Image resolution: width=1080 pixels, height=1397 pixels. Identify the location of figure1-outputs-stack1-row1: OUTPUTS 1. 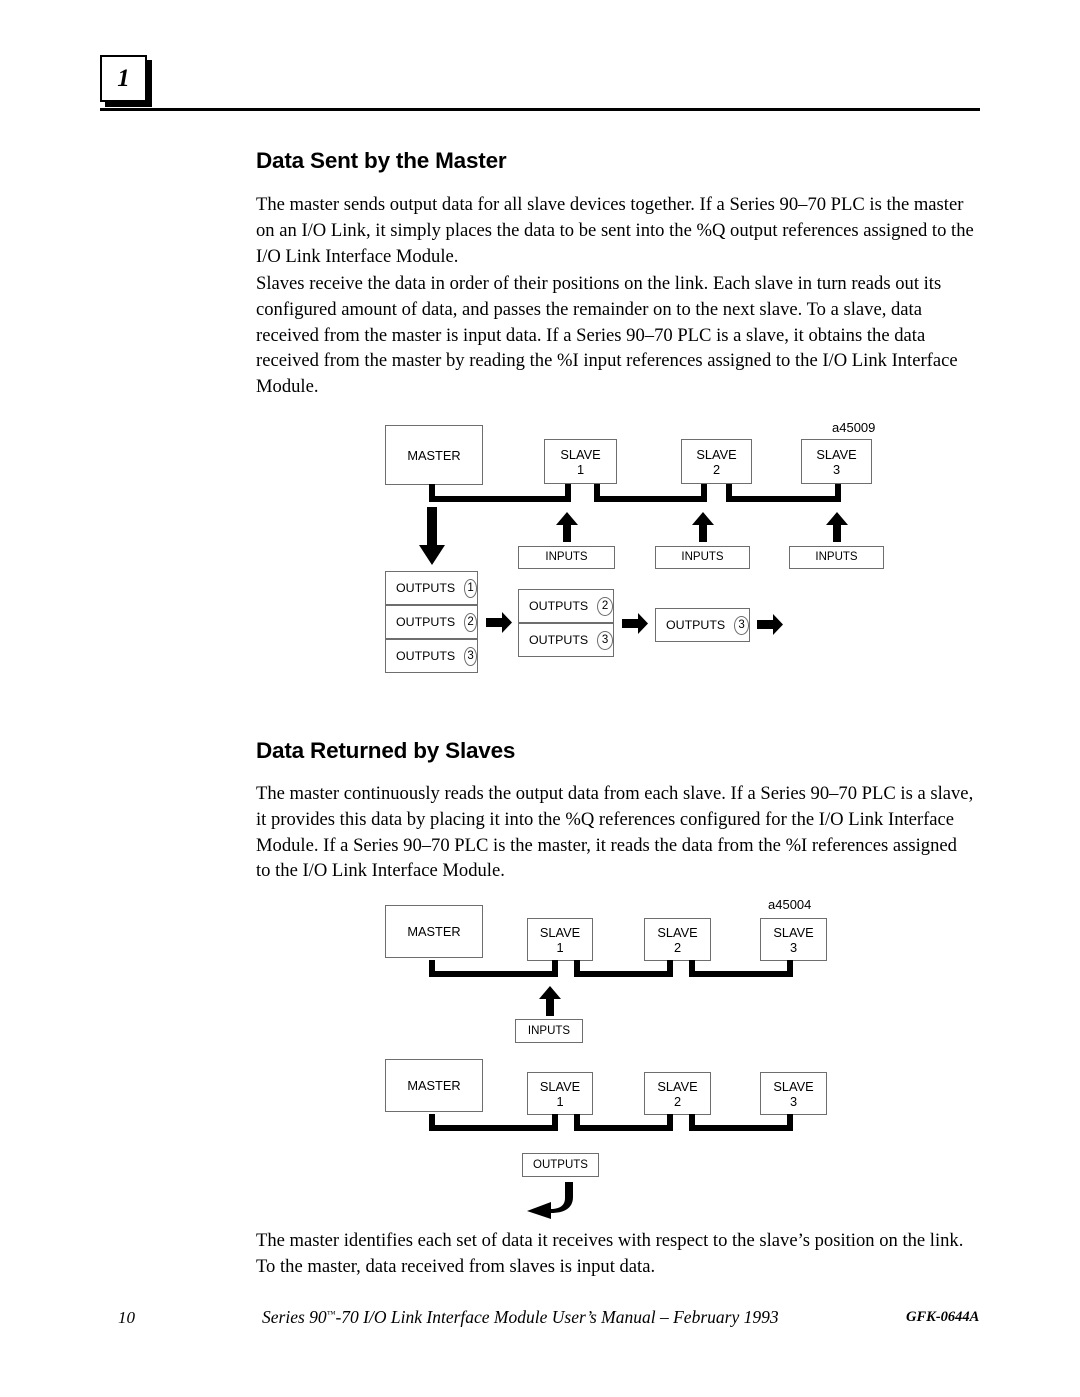
(431, 588).